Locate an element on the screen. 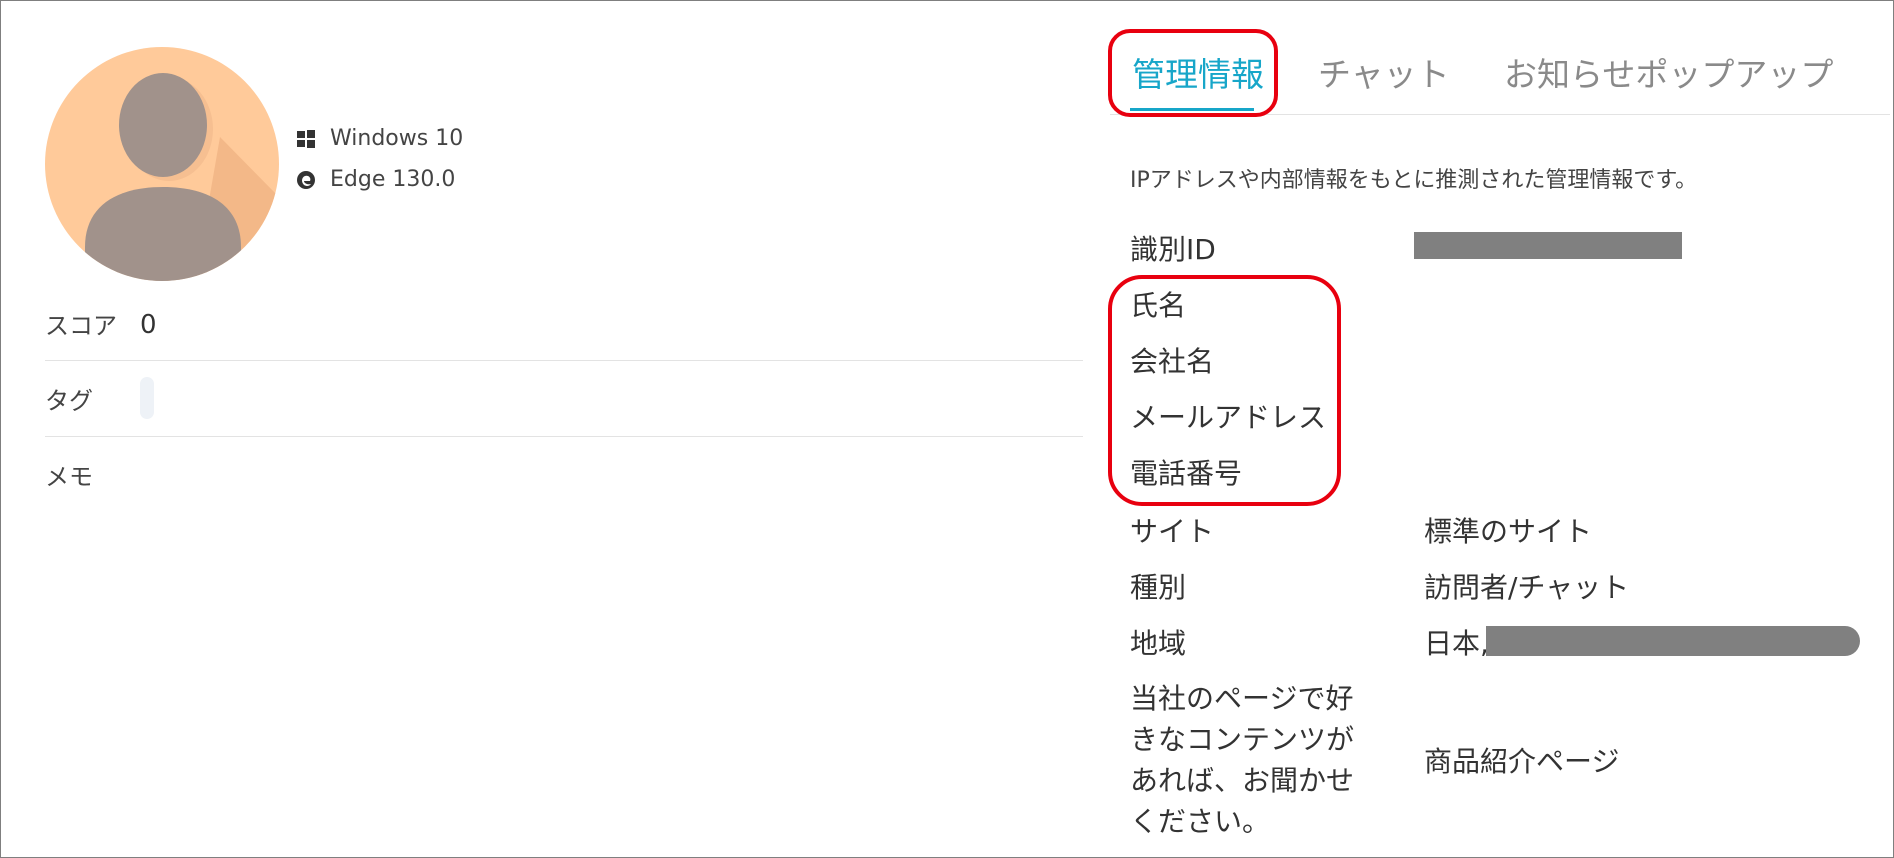  memo-row: メモ is located at coordinates (564, 467).